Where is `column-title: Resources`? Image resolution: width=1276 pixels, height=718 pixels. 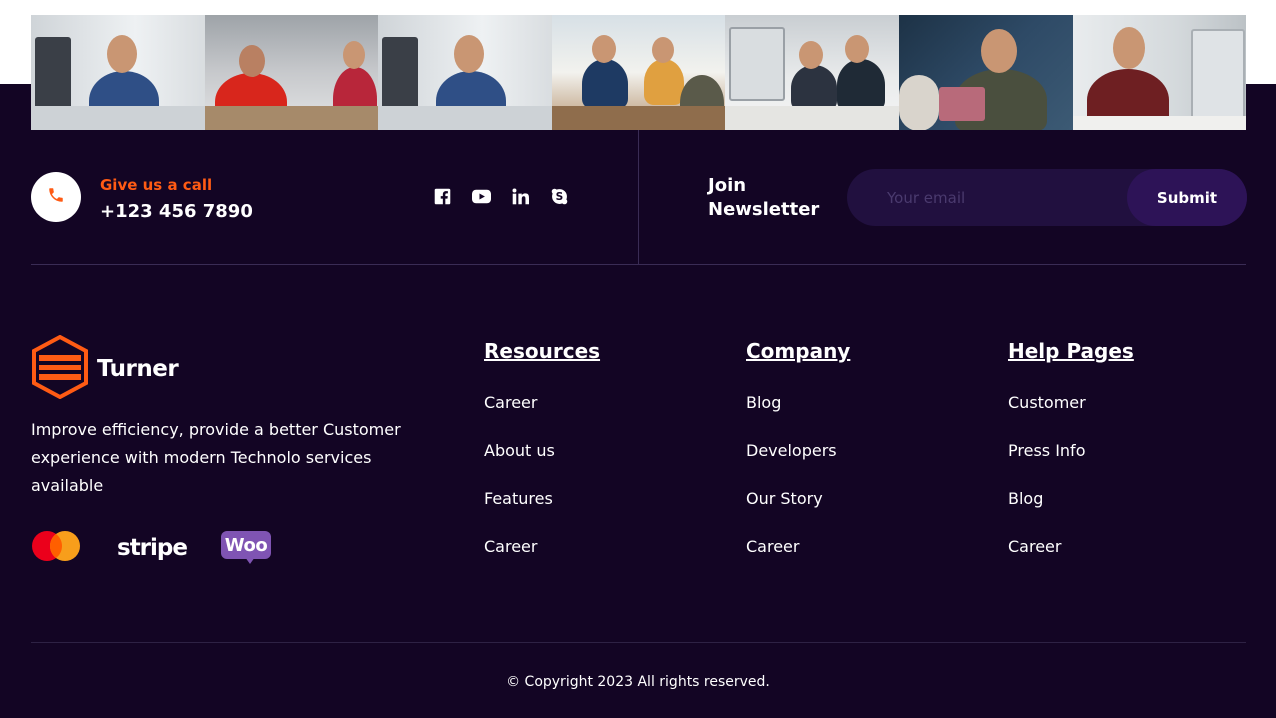
column-title: Resources is located at coordinates (542, 351).